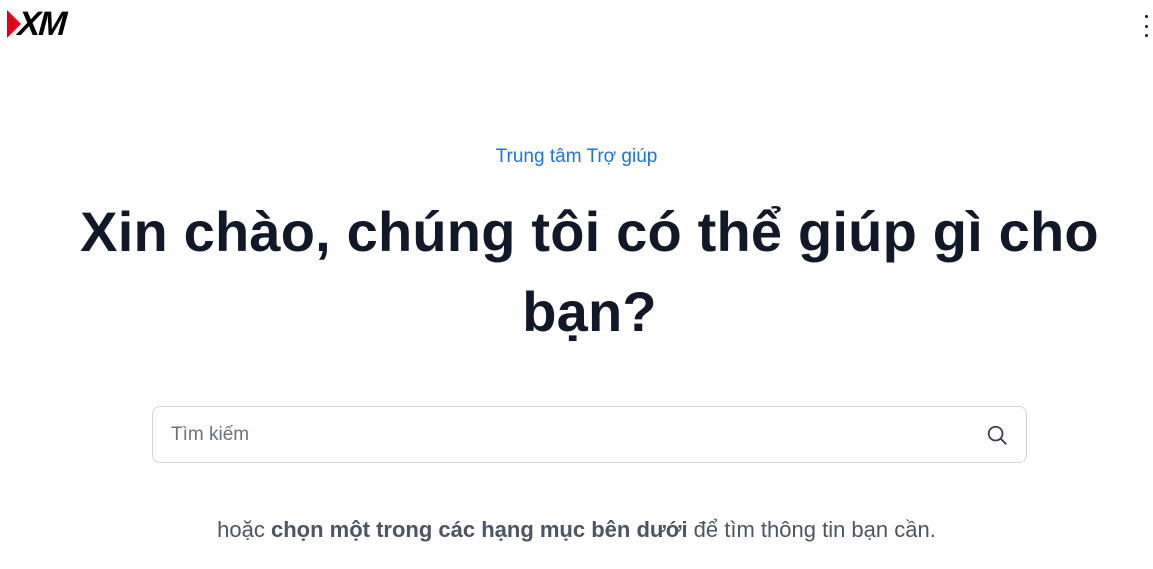 The height and width of the screenshot is (569, 1153). Describe the element at coordinates (811, 529) in the screenshot. I see `helper-suffix: để tìm thông tin bạn cần.` at that location.